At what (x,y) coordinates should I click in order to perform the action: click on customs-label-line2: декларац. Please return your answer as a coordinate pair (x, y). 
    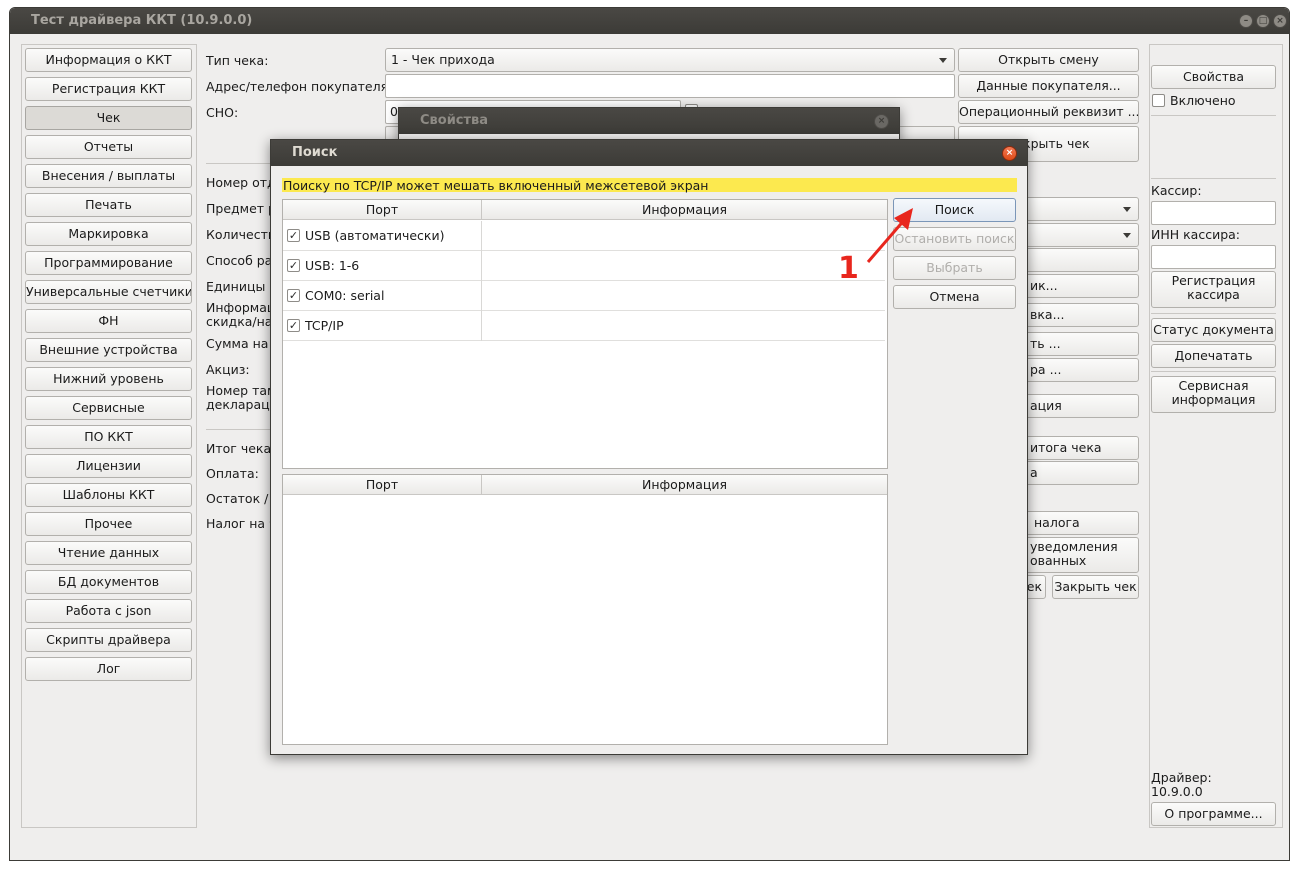
    Looking at the image, I should click on (238, 404).